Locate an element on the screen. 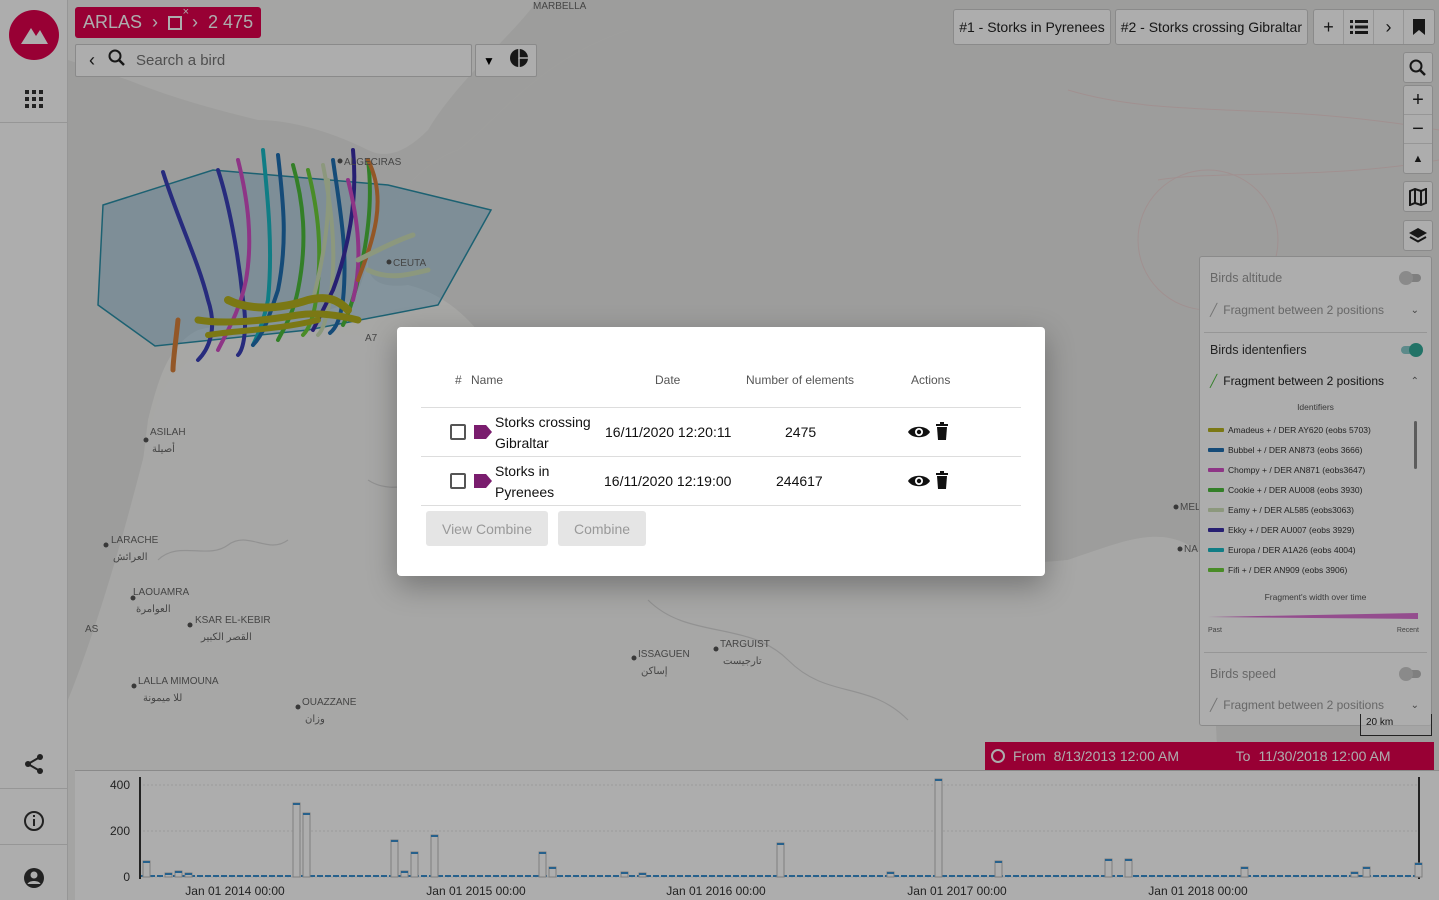 This screenshot has height=900, width=1439. col-count: Number of elements is located at coordinates (800, 380).